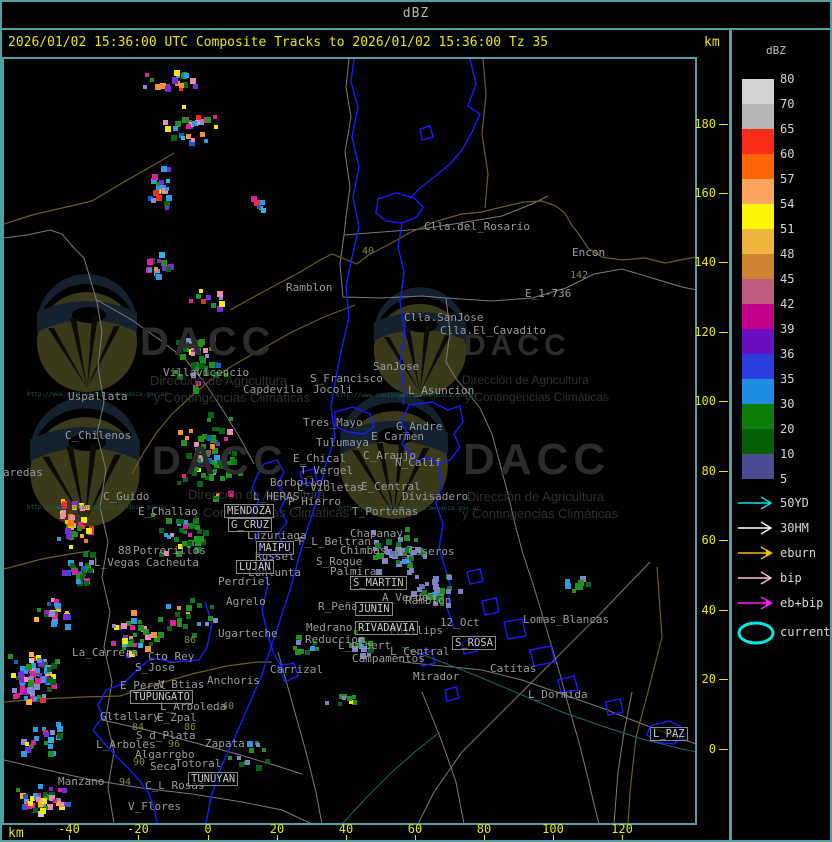 This screenshot has height=842, width=832. What do you see at coordinates (273, 389) in the screenshot?
I see `map-place-label: Capdevila` at bounding box center [273, 389].